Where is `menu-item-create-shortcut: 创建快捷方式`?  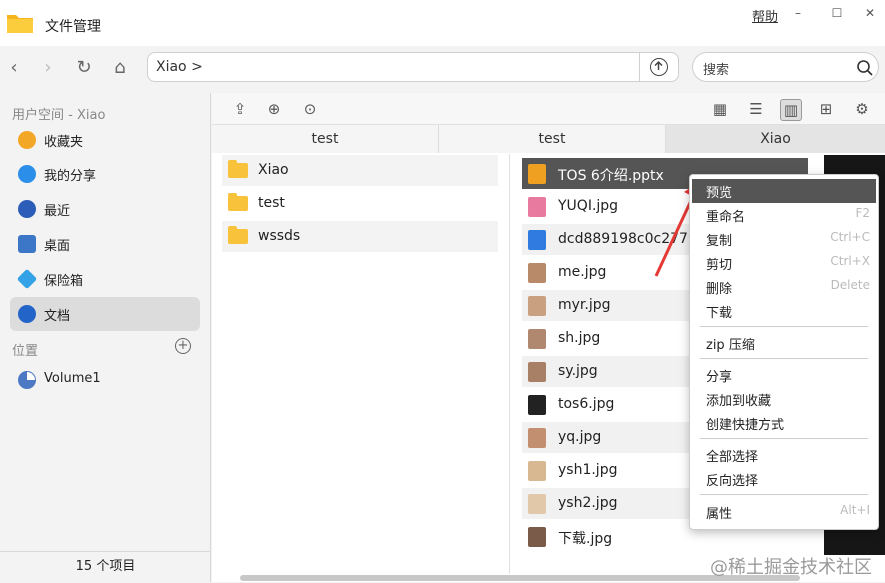 menu-item-create-shortcut: 创建快捷方式 is located at coordinates (784, 423).